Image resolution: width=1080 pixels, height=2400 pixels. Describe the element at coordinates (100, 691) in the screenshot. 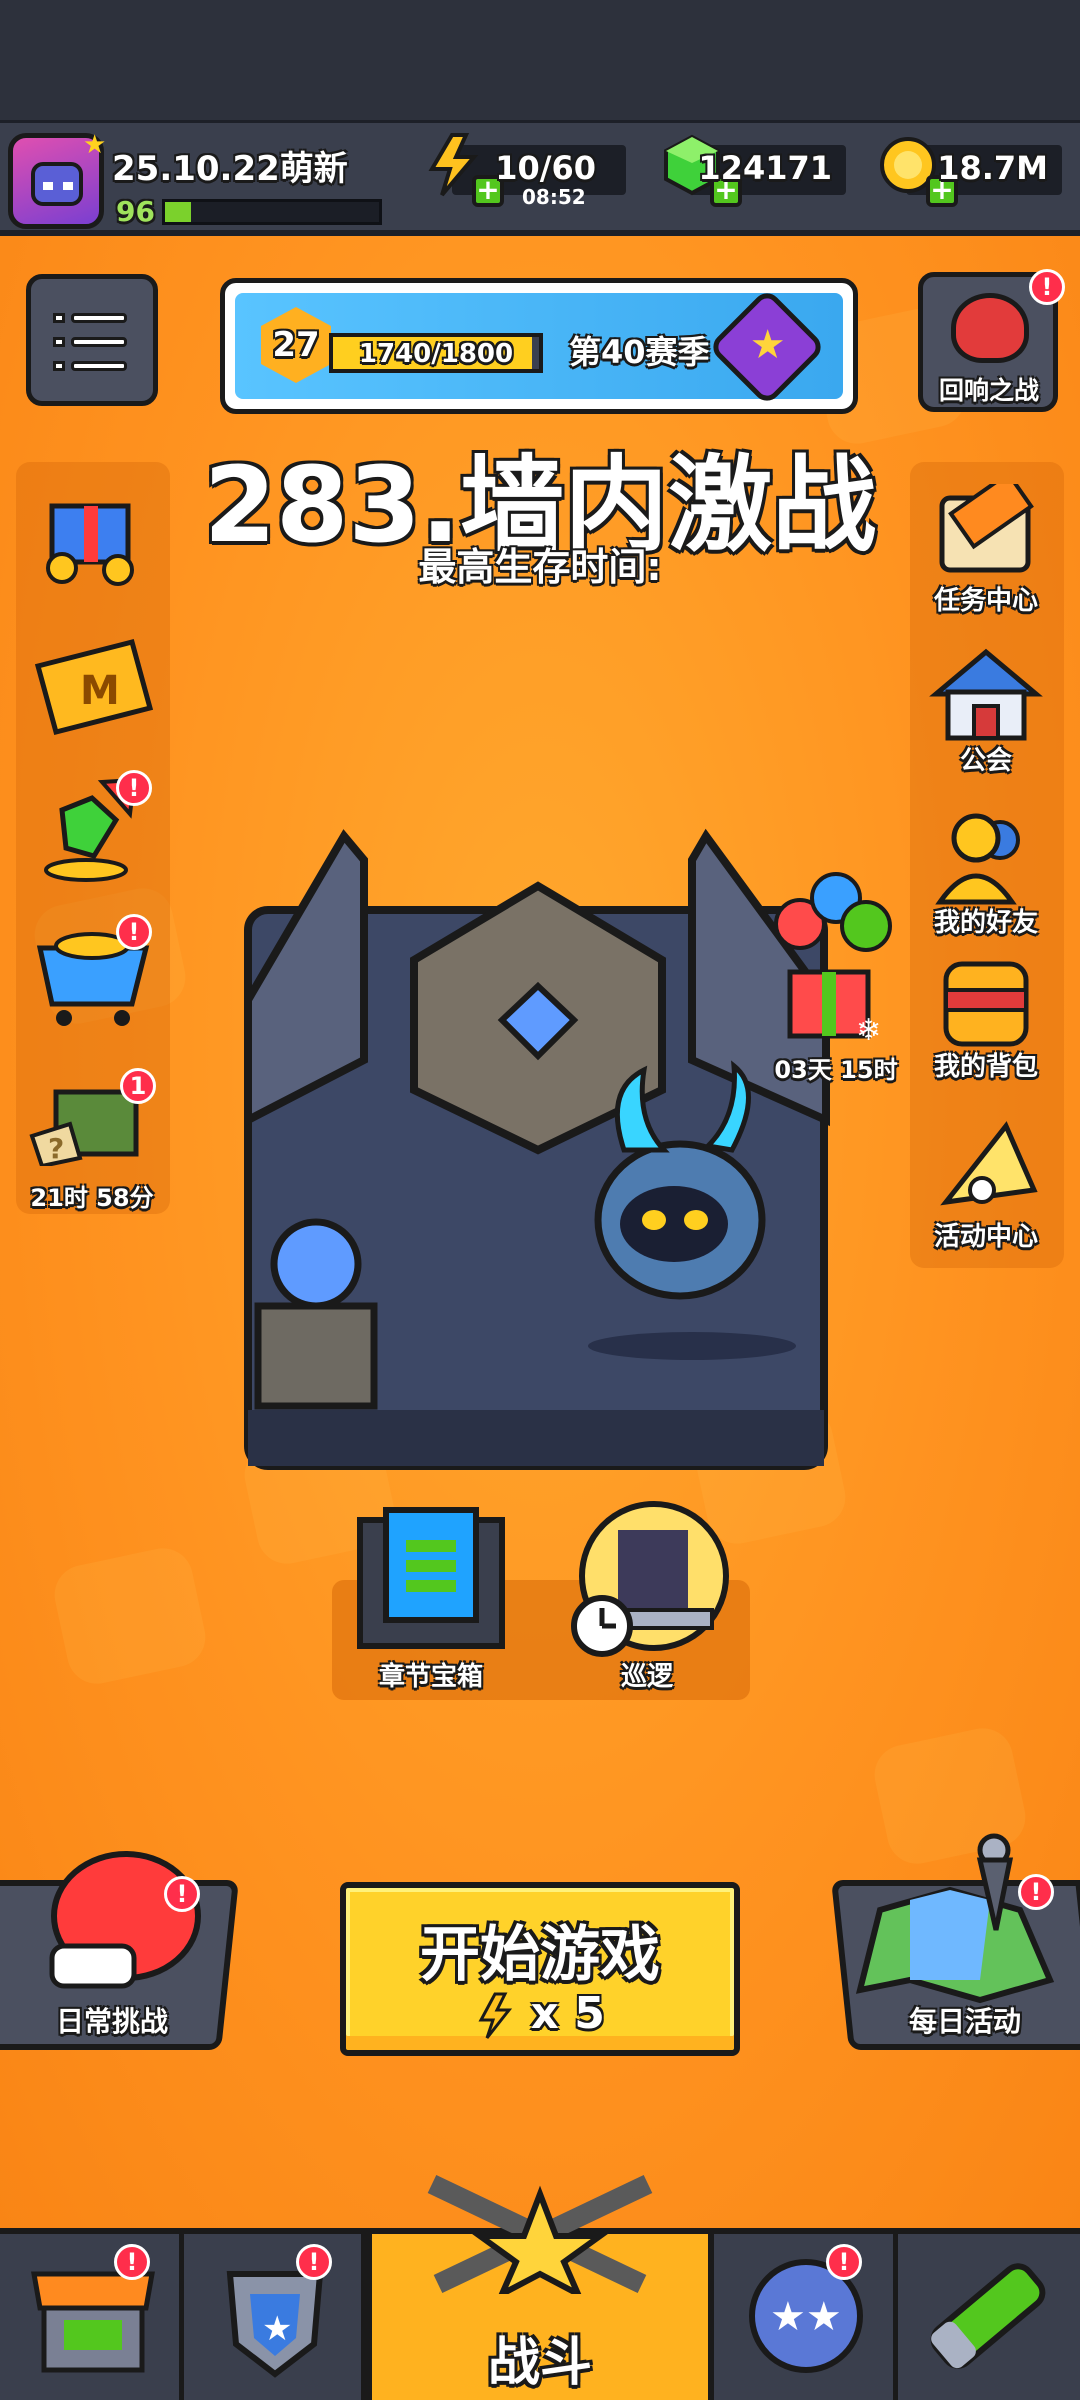

I see `svg-text: M` at that location.